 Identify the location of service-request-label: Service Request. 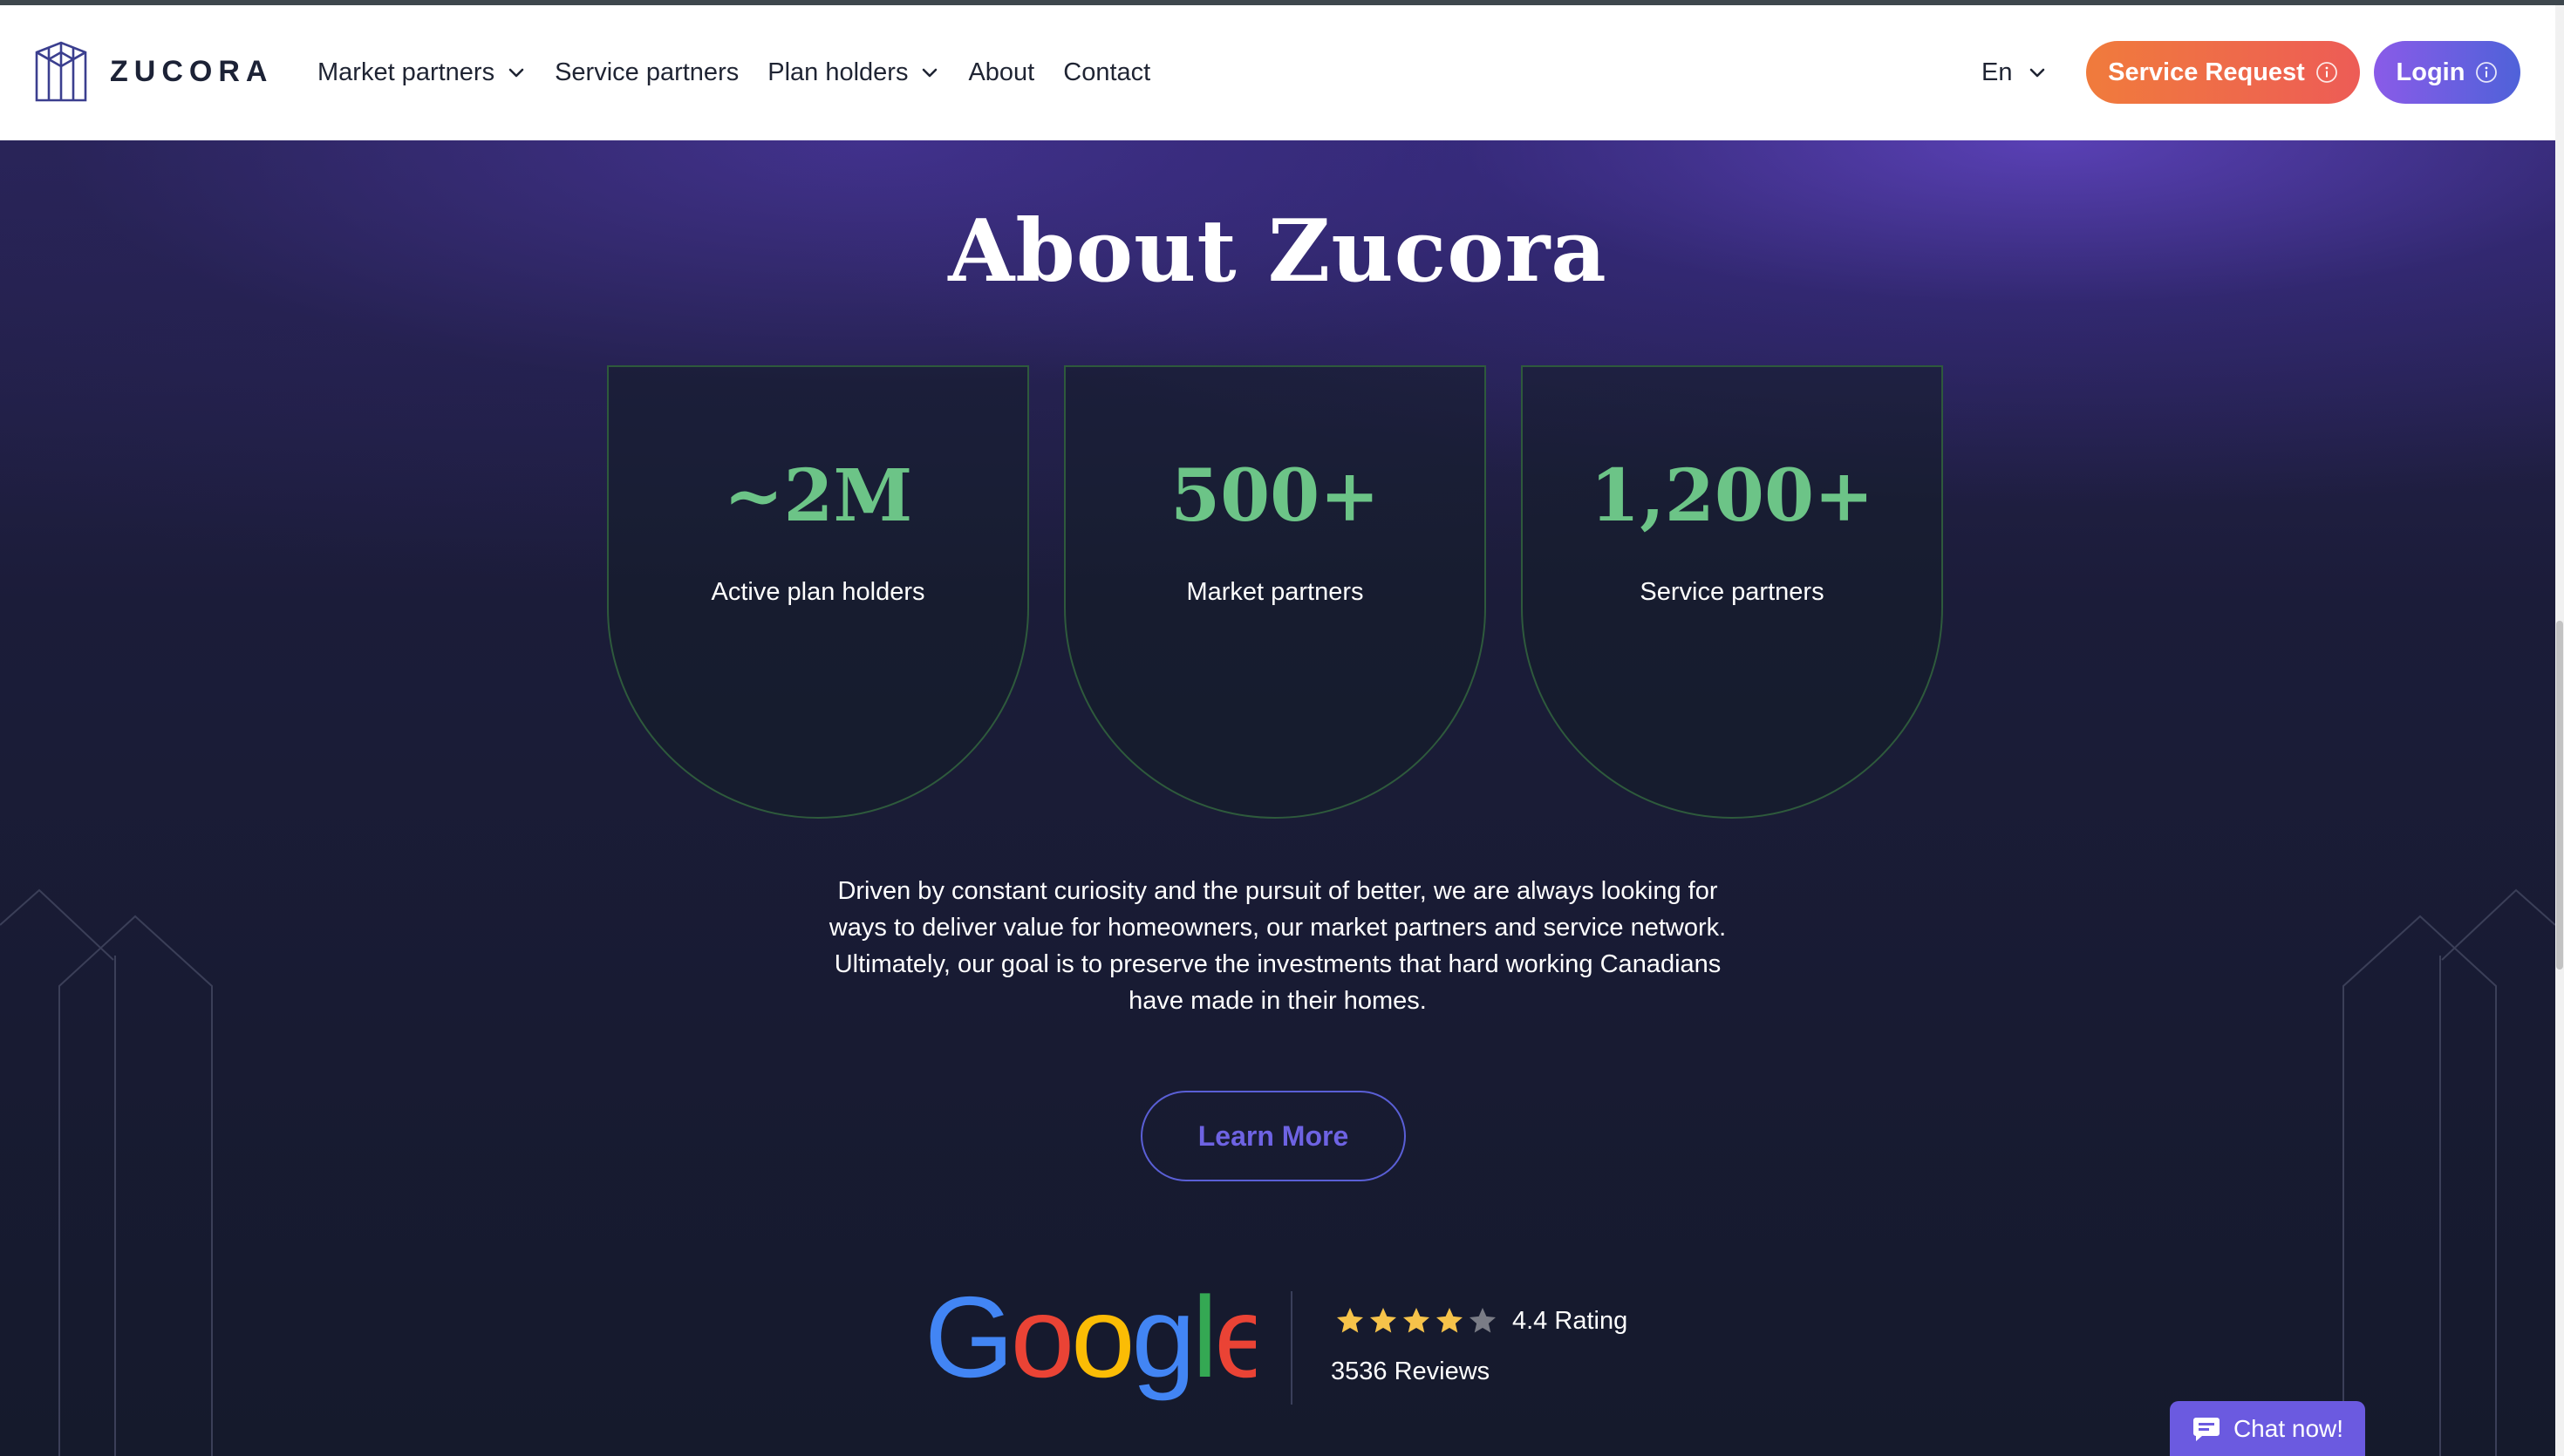
(2206, 72).